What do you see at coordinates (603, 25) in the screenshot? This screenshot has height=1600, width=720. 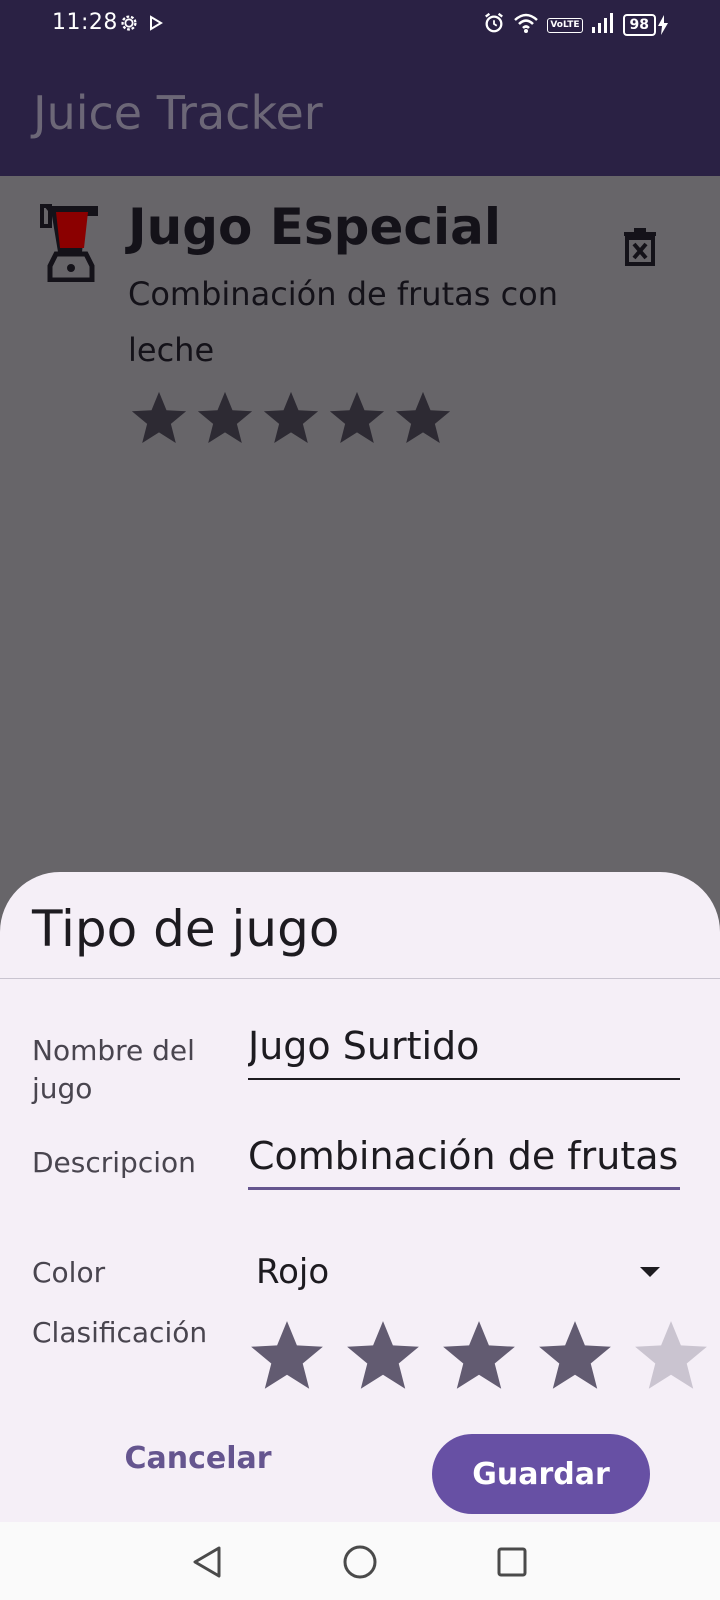 I see `signal-icon` at bounding box center [603, 25].